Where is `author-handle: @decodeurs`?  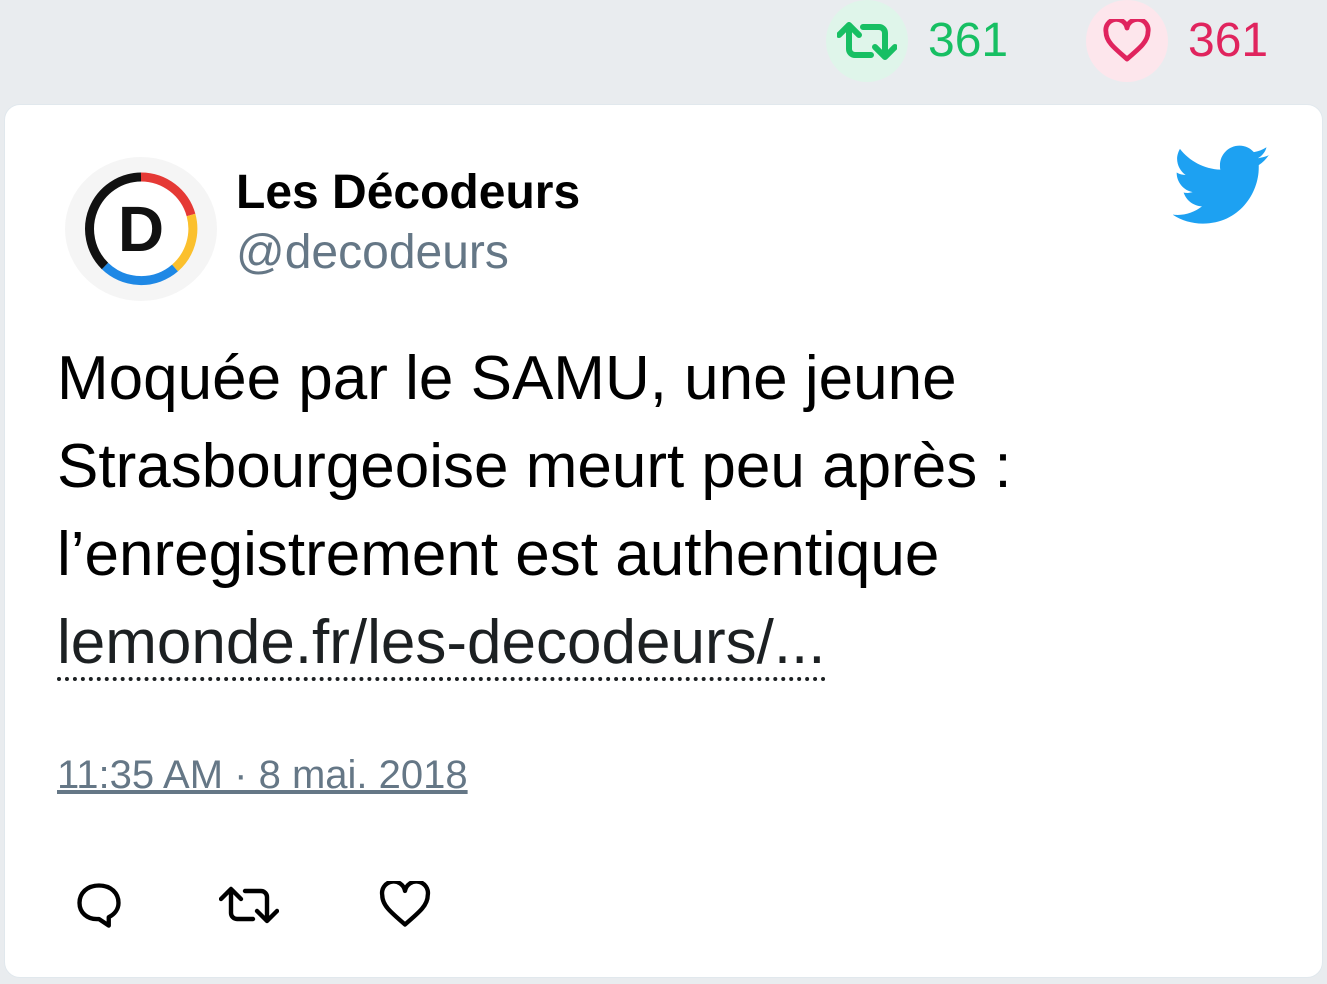 author-handle: @decodeurs is located at coordinates (372, 252).